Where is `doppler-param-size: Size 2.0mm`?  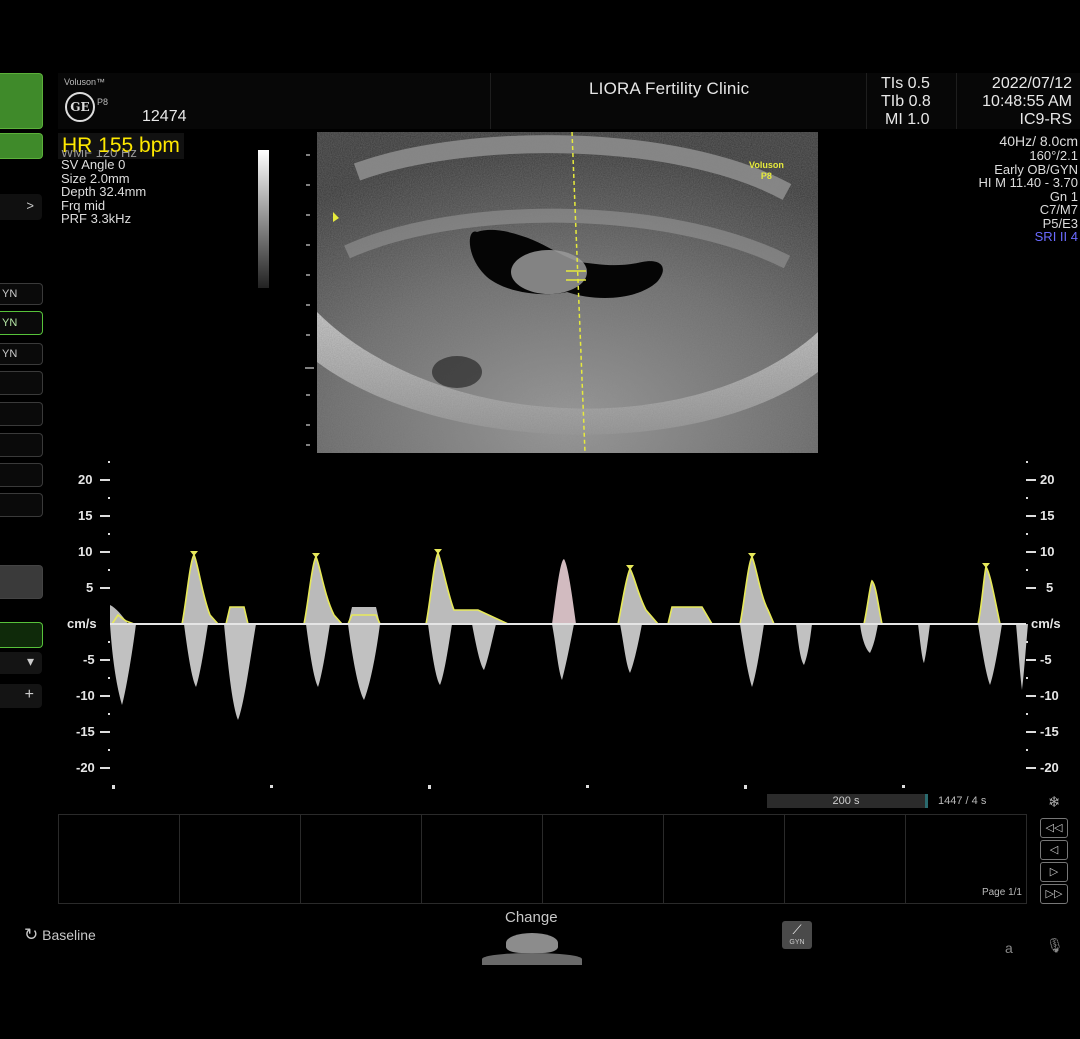 doppler-param-size: Size 2.0mm is located at coordinates (95, 178).